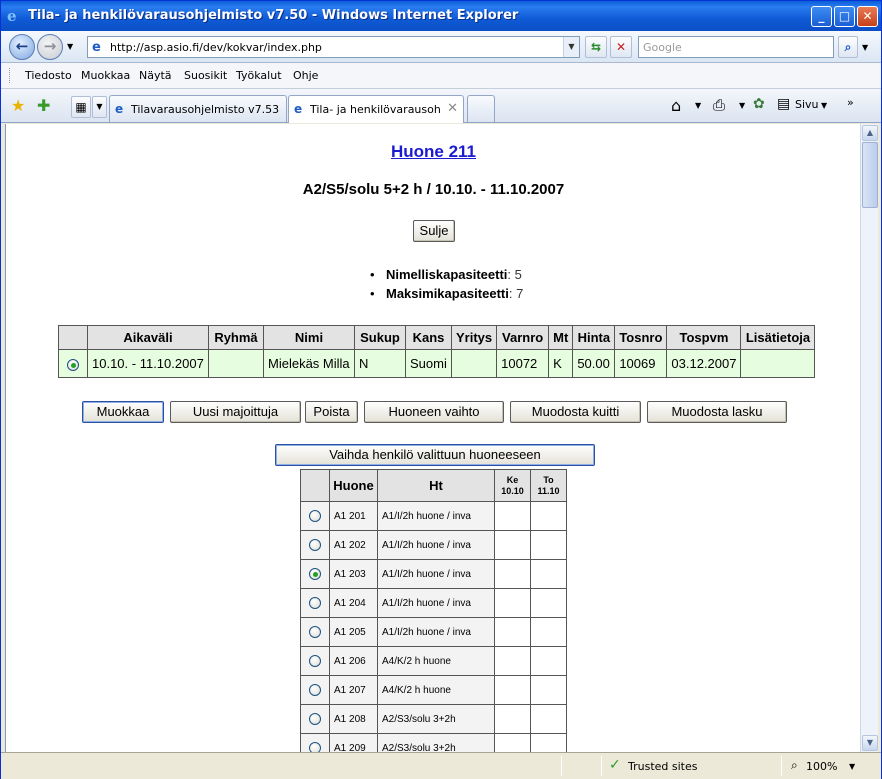 Image resolution: width=882 pixels, height=779 pixels. Describe the element at coordinates (821, 766) in the screenshot. I see `zoom-level: 100%` at that location.